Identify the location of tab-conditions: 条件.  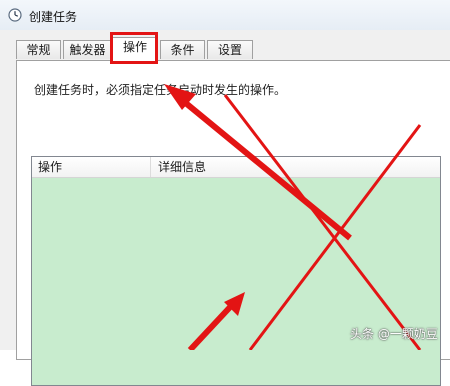
(182, 49).